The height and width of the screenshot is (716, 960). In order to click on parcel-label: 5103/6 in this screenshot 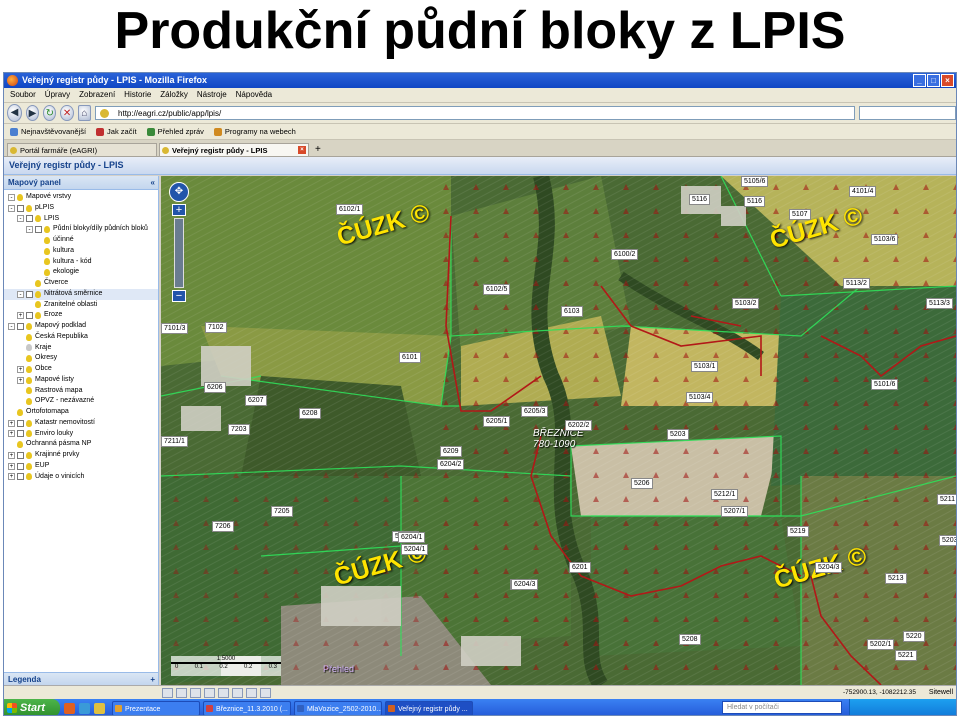, I will do `click(885, 239)`.